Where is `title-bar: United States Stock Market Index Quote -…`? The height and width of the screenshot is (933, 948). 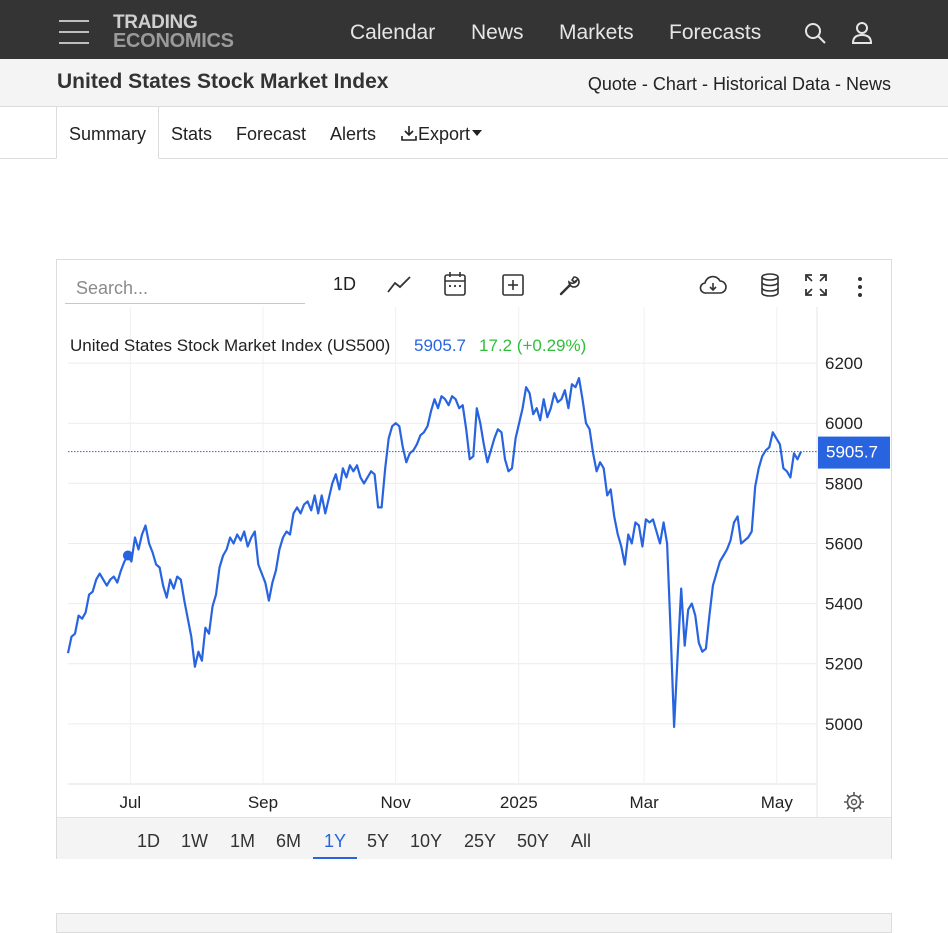
title-bar: United States Stock Market Index Quote -… is located at coordinates (474, 83).